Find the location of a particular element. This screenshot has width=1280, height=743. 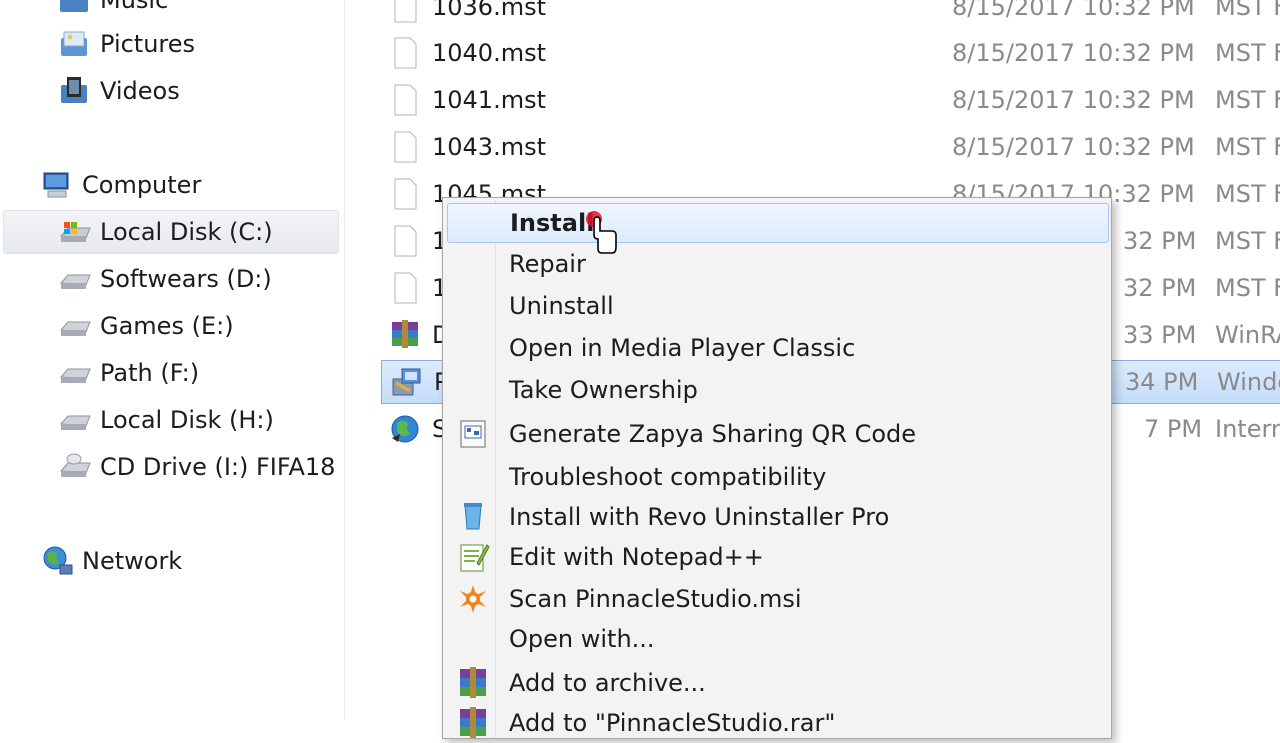

menu-item-install: Install is located at coordinates (778, 223).